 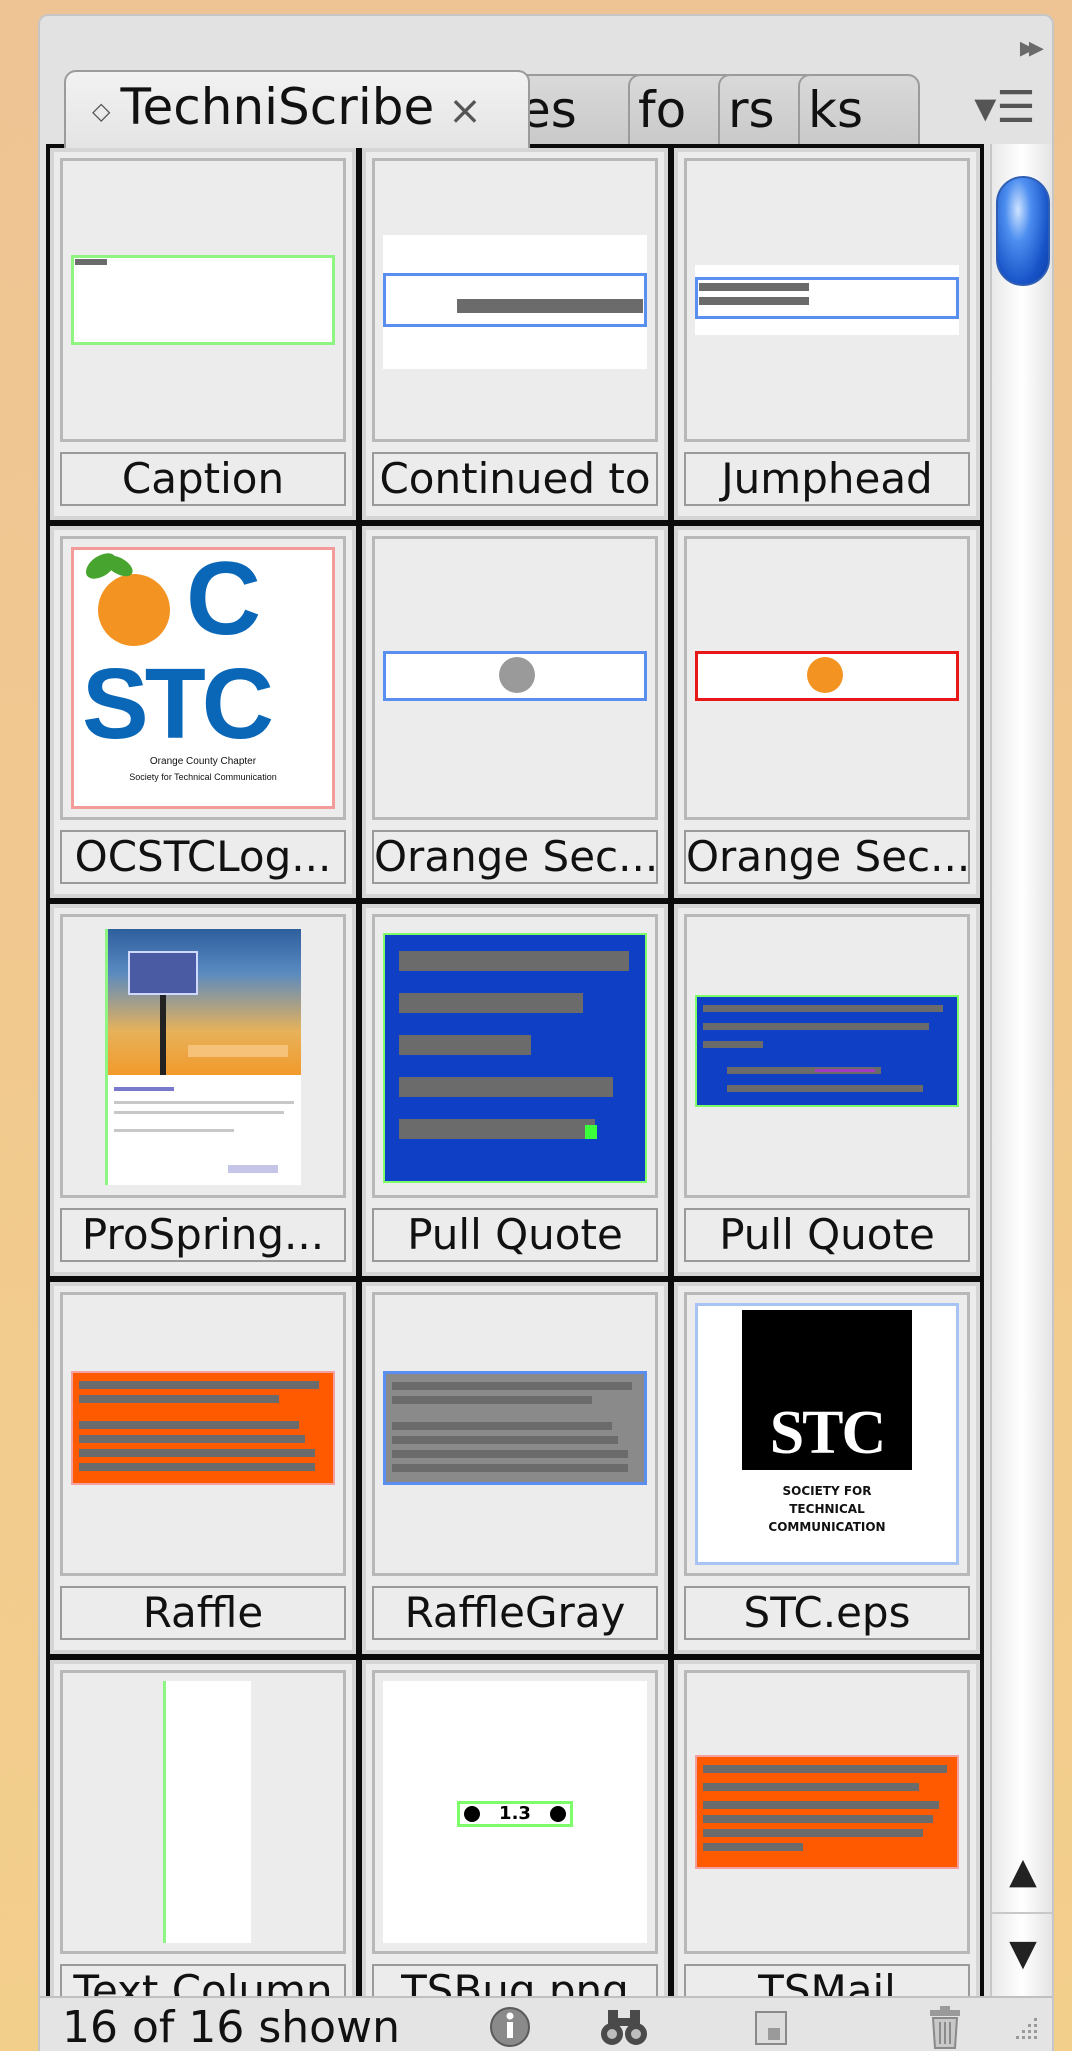 What do you see at coordinates (1022, 1070) in the screenshot?
I see `vertical-scrollbar: ▲ ▼` at bounding box center [1022, 1070].